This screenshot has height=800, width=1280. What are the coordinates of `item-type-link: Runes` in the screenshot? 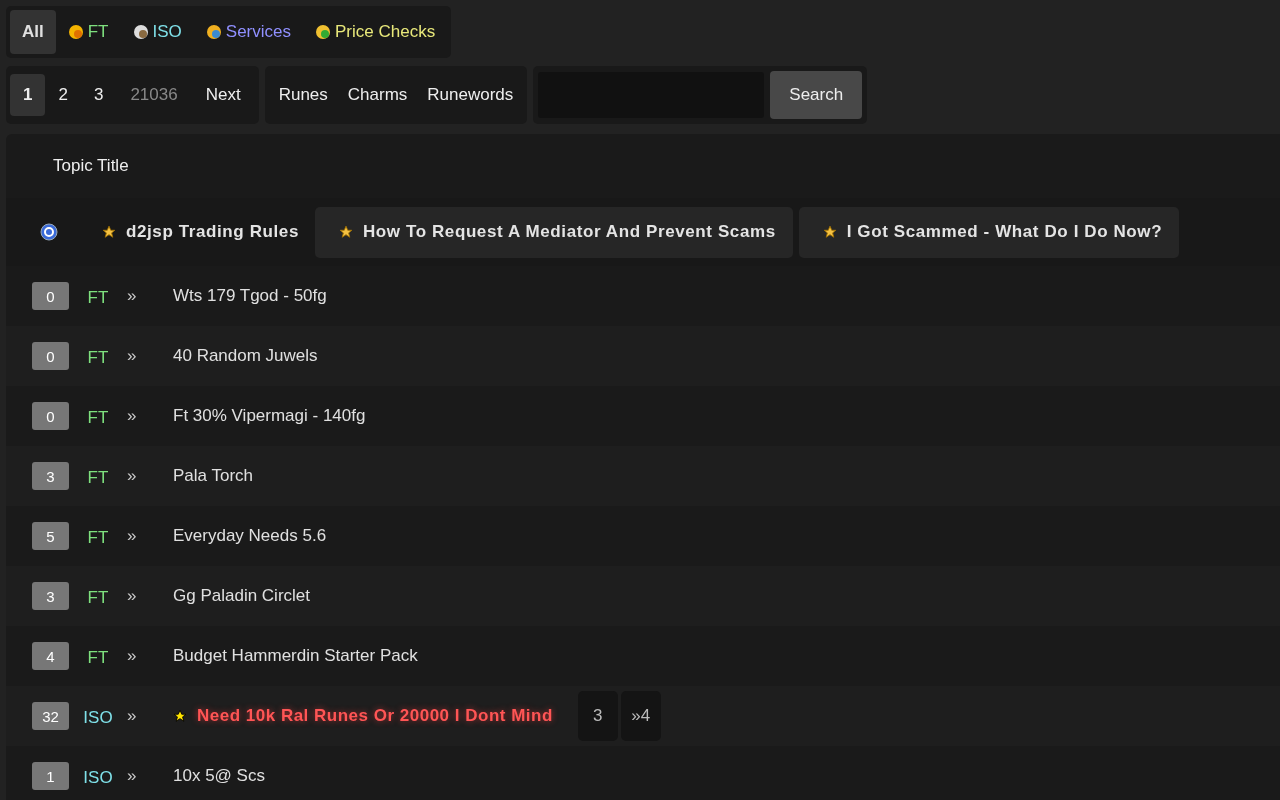 It's located at (303, 95).